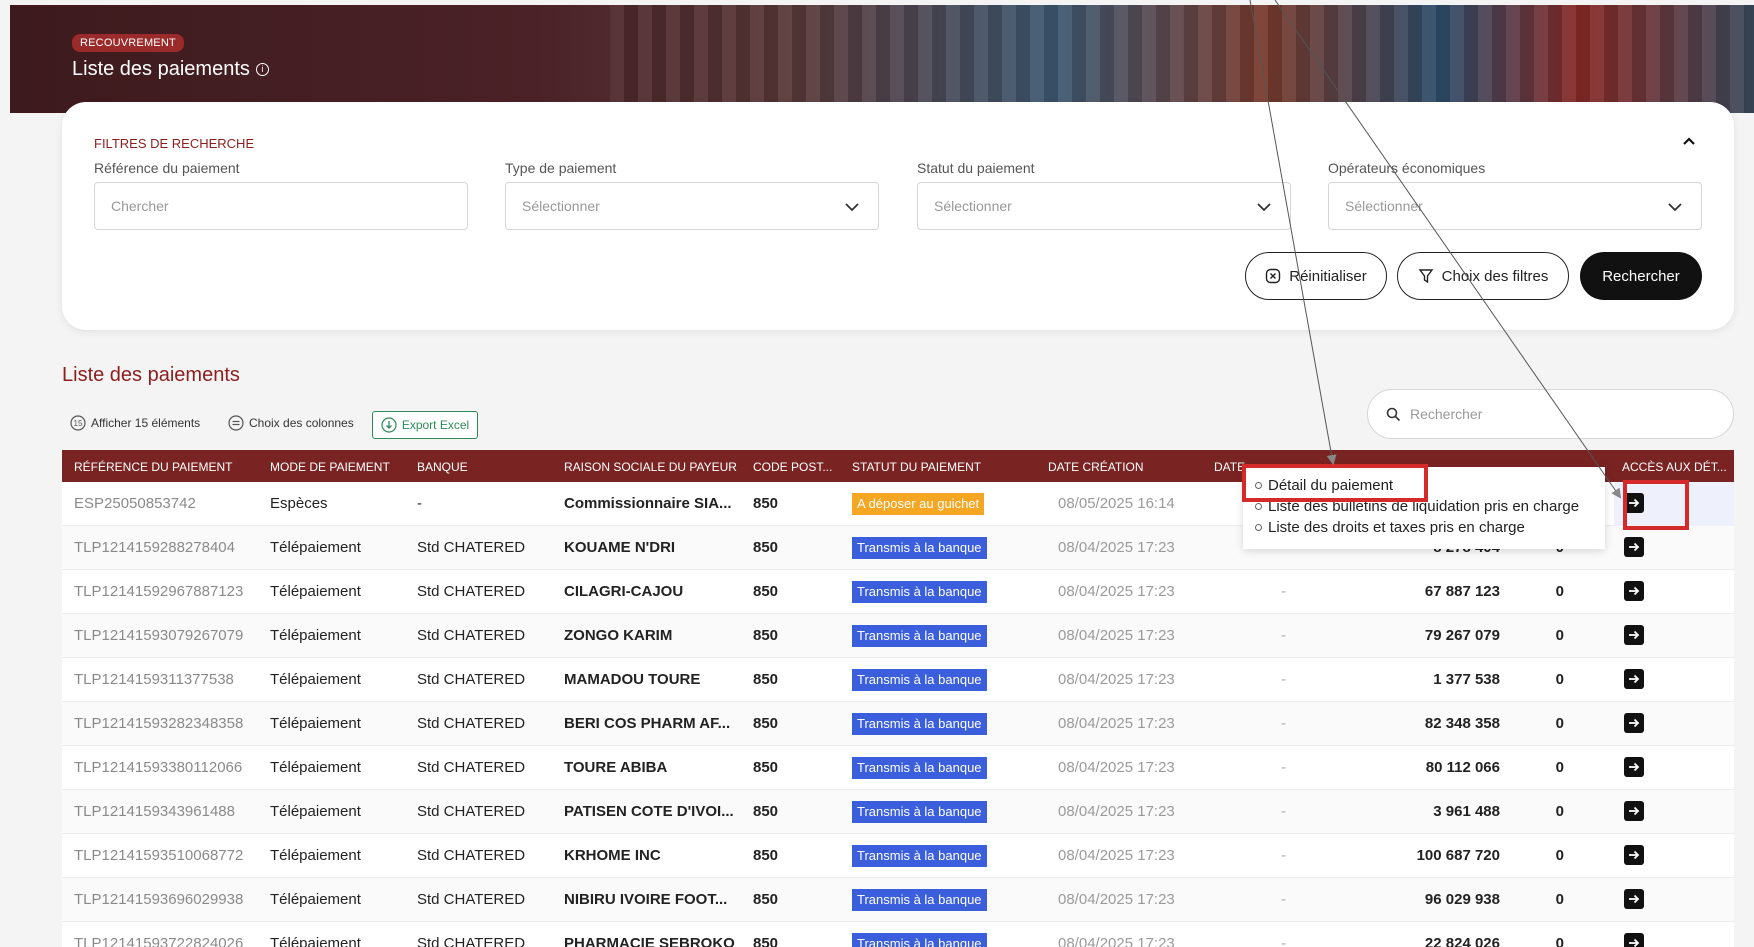  I want to click on column-header-mode: MODE DE PAIEMENT, so click(330, 467).